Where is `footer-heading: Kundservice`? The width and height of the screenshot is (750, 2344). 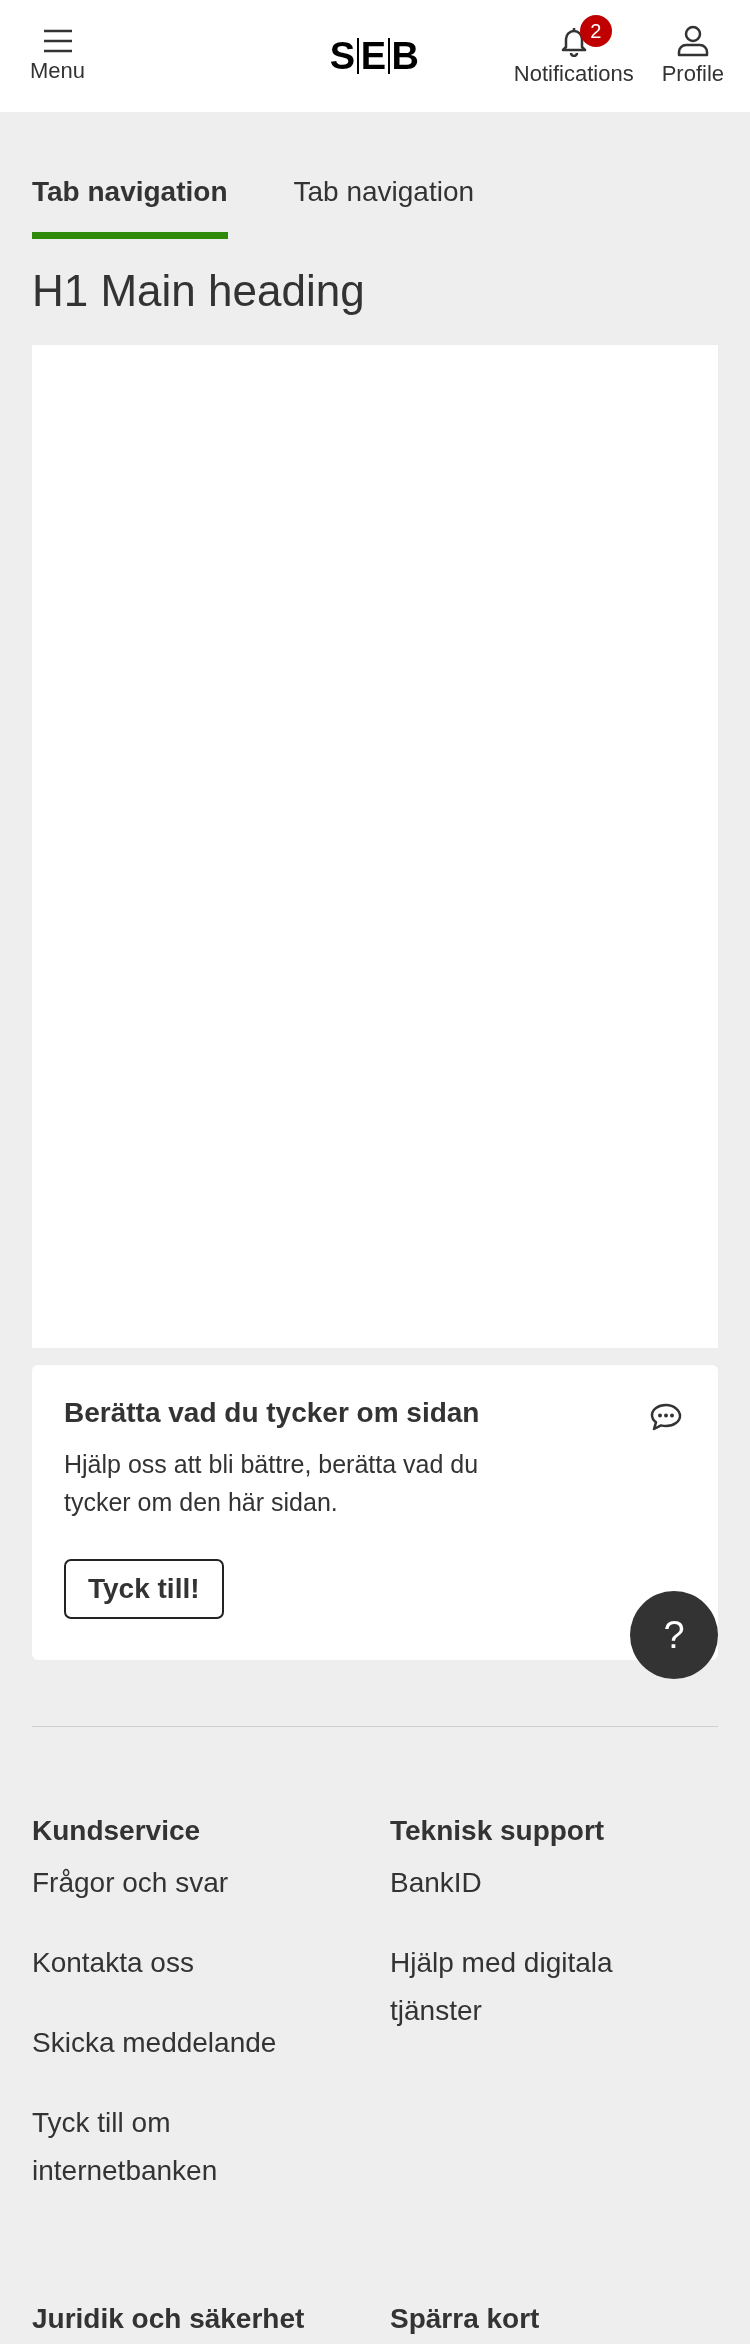 footer-heading: Kundservice is located at coordinates (117, 1831).